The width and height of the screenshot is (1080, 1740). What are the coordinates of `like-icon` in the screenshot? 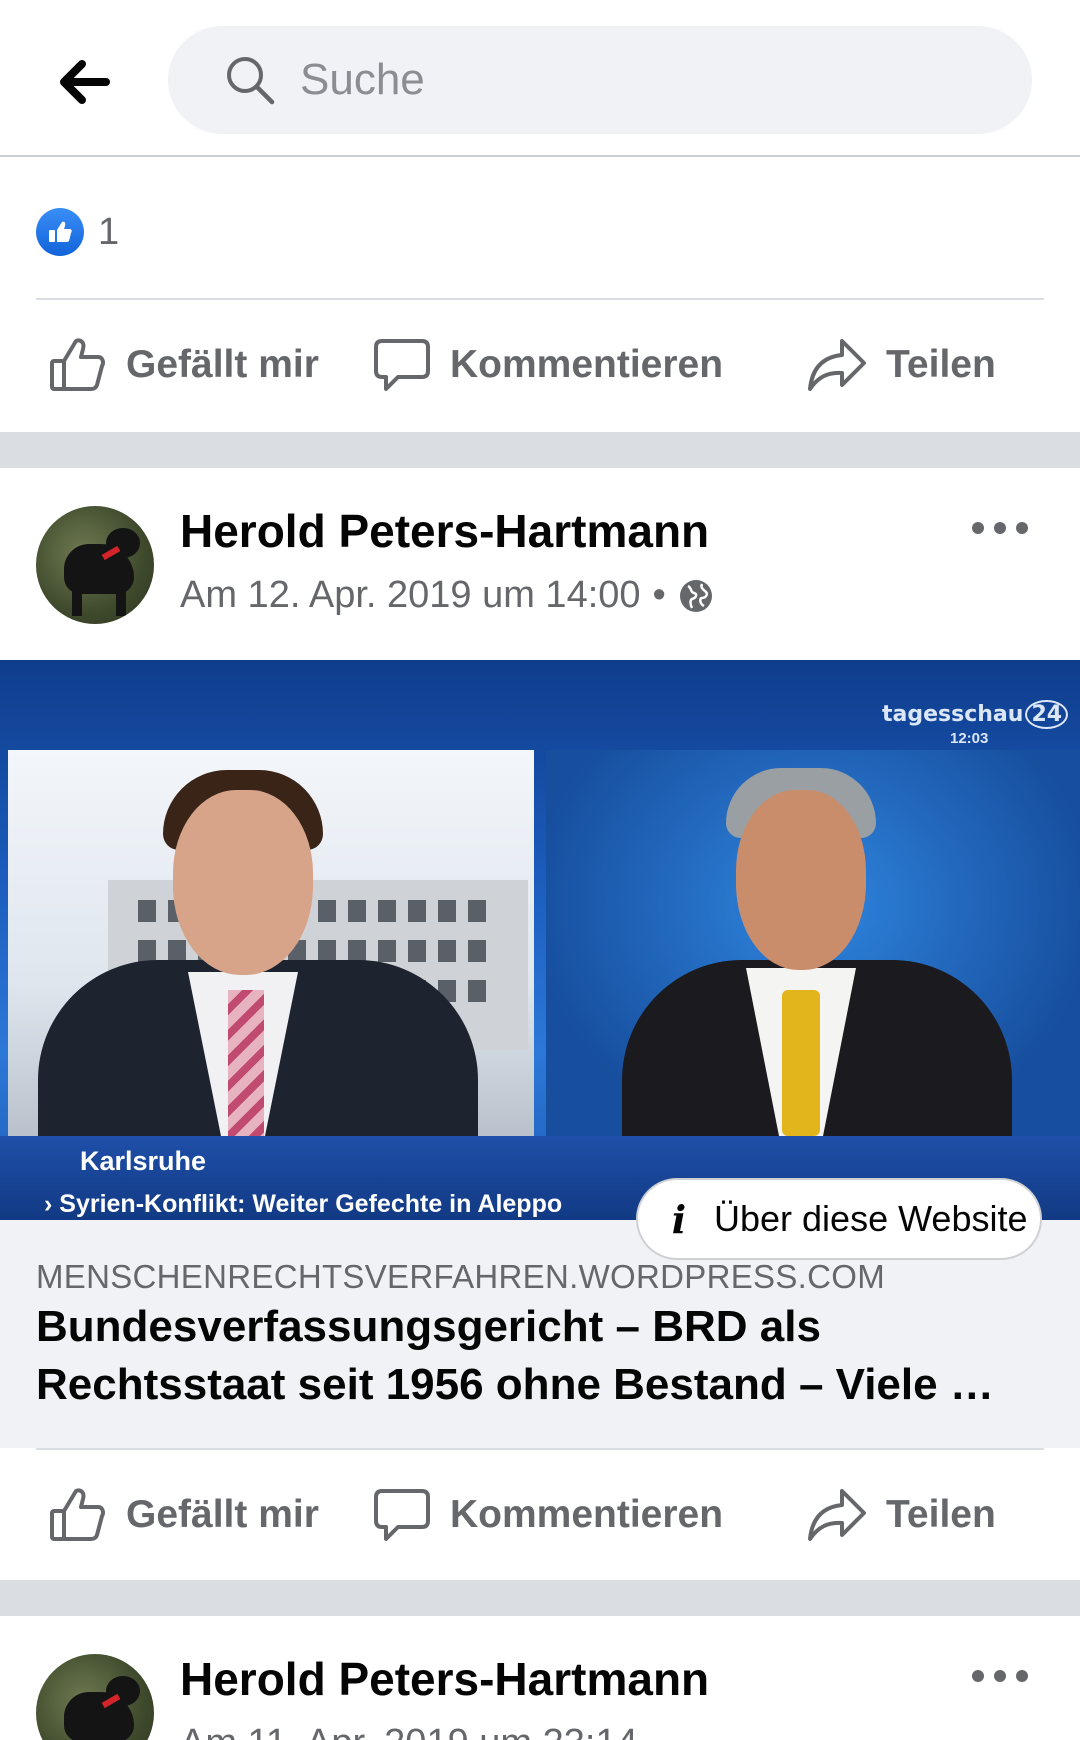 It's located at (60, 232).